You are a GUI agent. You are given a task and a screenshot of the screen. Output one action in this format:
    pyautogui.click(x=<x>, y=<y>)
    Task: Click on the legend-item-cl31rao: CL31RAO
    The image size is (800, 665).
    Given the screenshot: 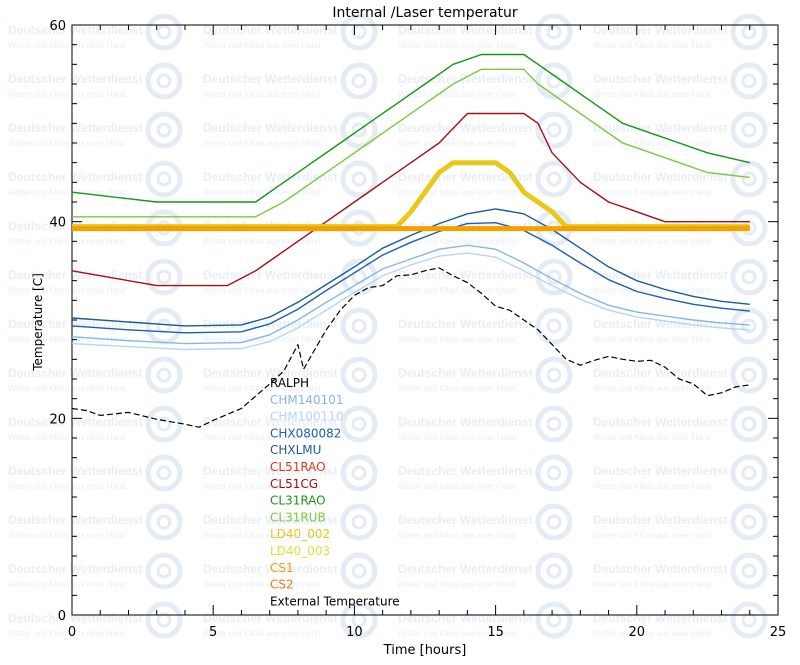 What is the action you would take?
    pyautogui.click(x=298, y=501)
    